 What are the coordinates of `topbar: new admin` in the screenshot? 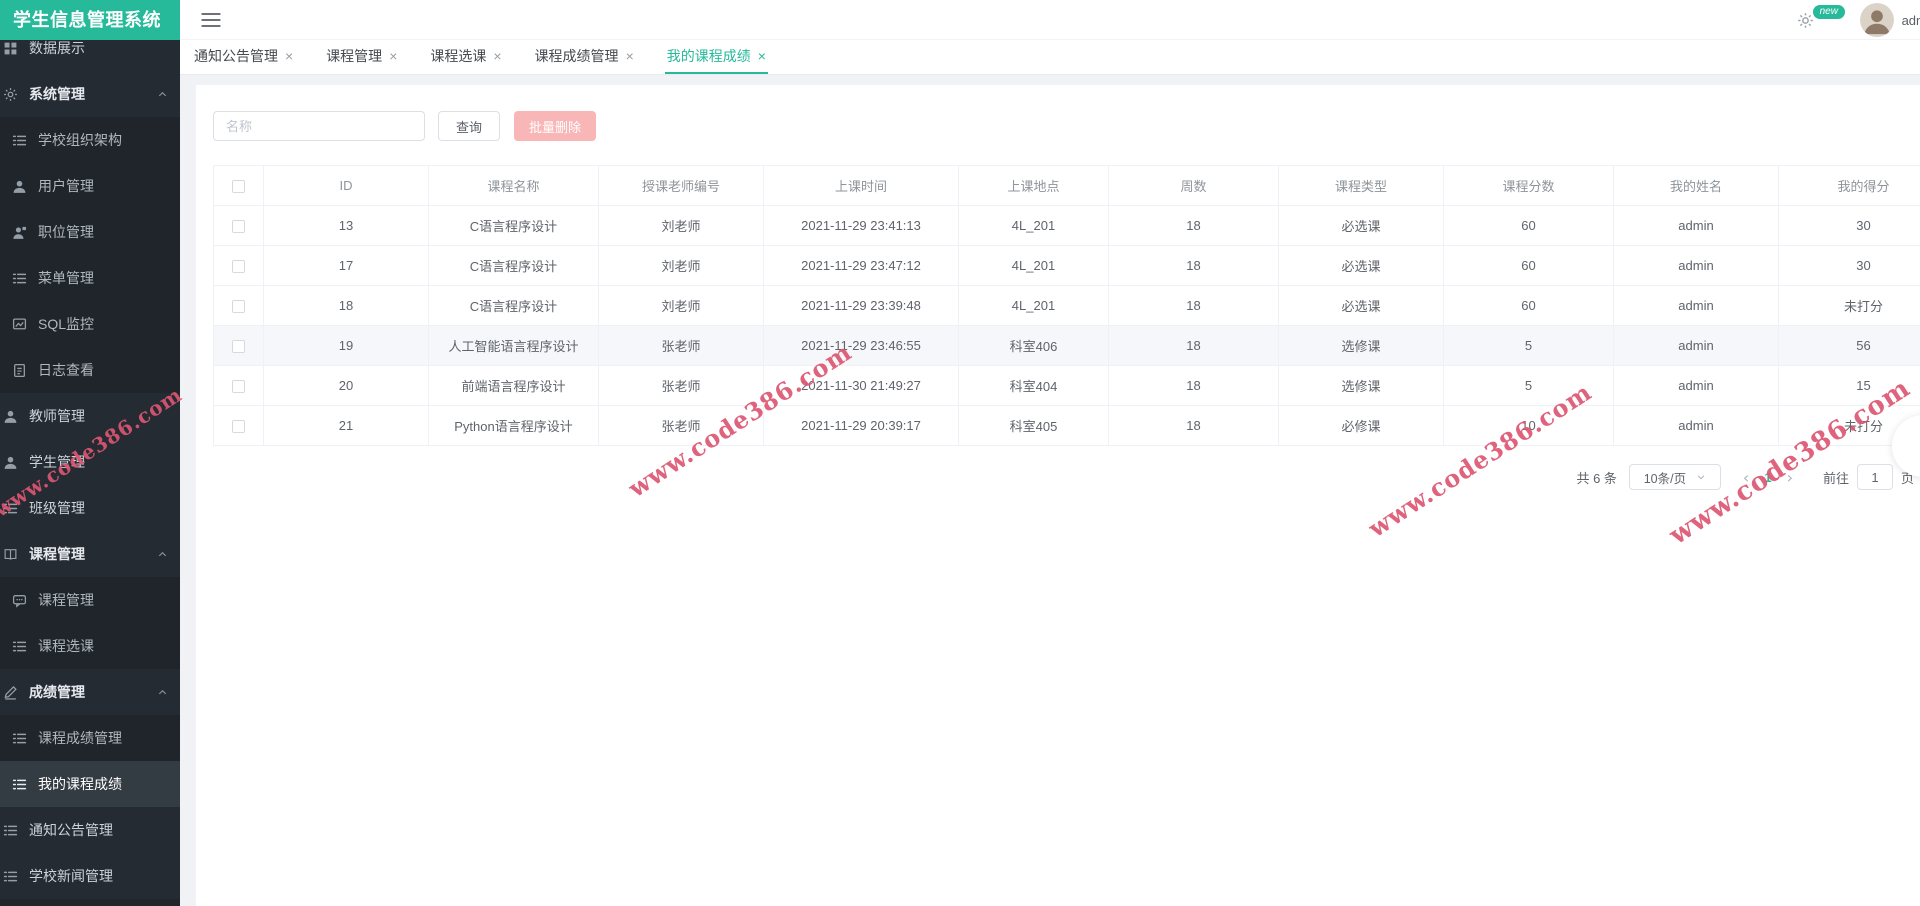 It's located at (1050, 20).